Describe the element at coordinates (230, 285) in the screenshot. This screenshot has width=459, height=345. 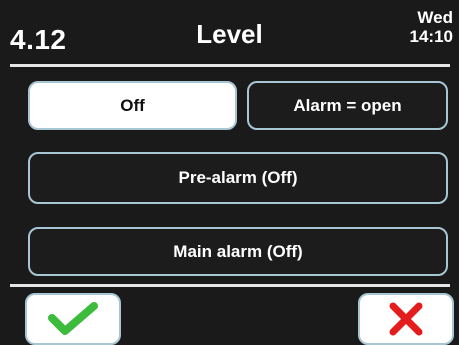
I see `footer-divider` at that location.